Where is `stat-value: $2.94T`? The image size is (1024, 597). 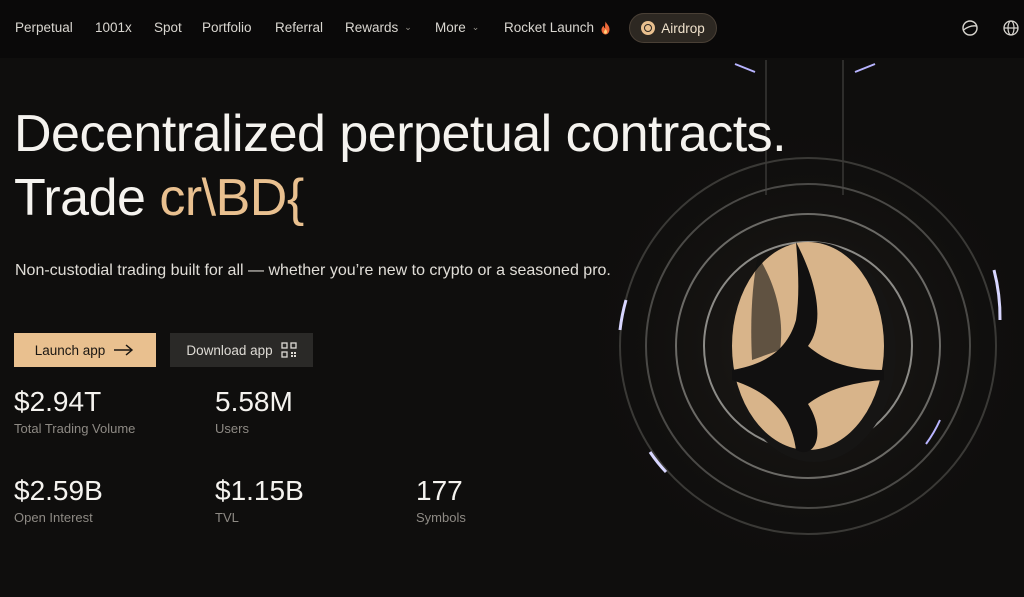 stat-value: $2.94T is located at coordinates (58, 401).